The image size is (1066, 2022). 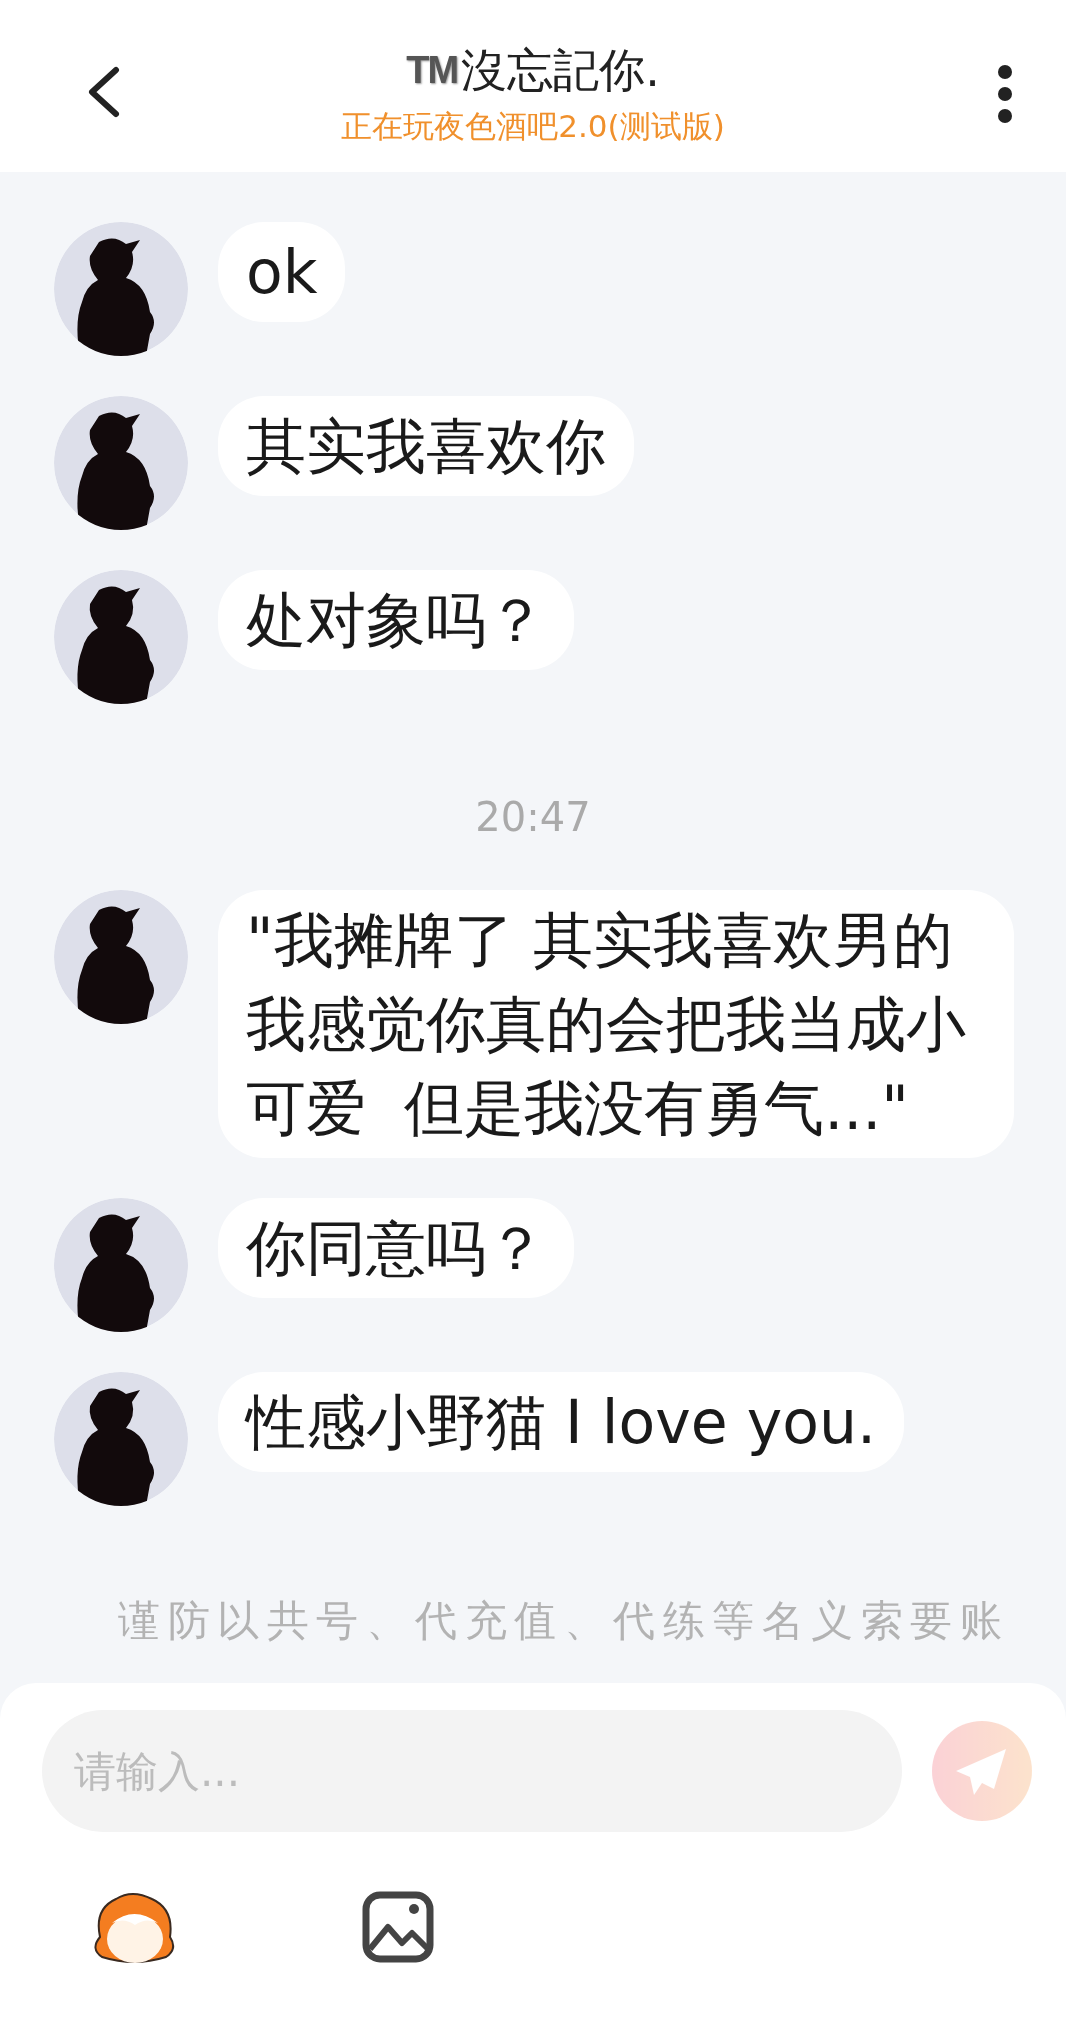 What do you see at coordinates (533, 817) in the screenshot?
I see `timestamp: 20:47` at bounding box center [533, 817].